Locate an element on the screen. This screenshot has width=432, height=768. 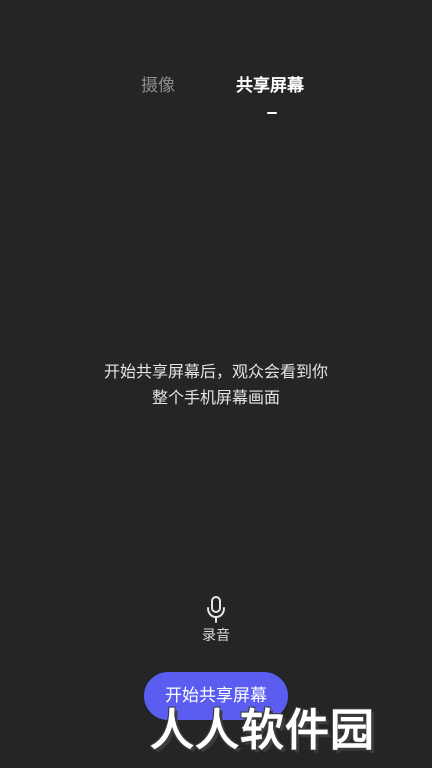
share-info-line-1: 开始共享屏幕后，观众会看到你 is located at coordinates (215, 371).